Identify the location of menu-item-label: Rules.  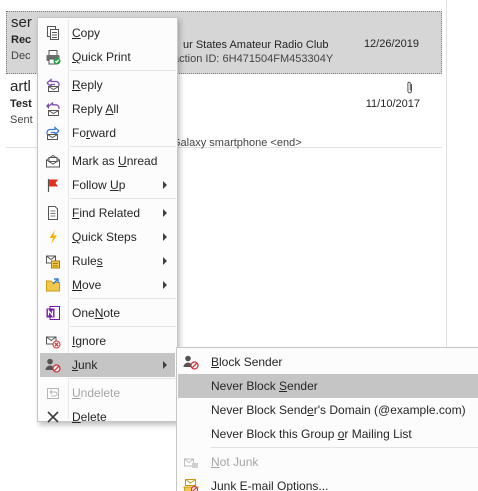
(87, 261).